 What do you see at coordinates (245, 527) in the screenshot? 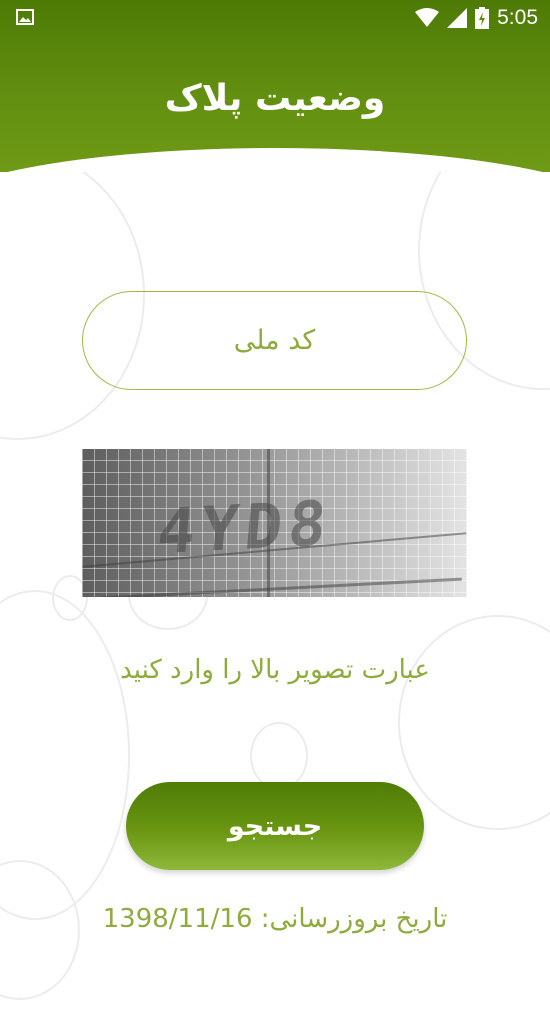
I see `captcha-text: 4YD8` at bounding box center [245, 527].